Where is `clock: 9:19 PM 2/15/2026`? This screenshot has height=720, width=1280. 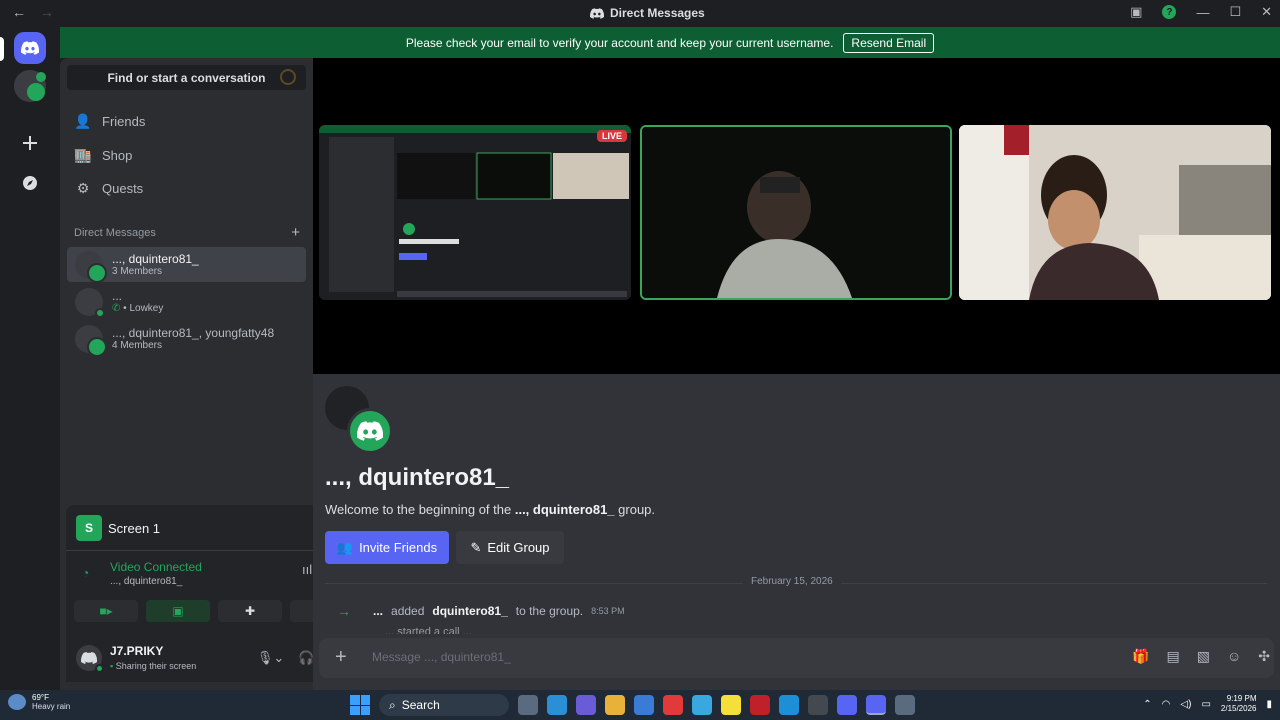 clock: 9:19 PM 2/15/2026 is located at coordinates (1239, 704).